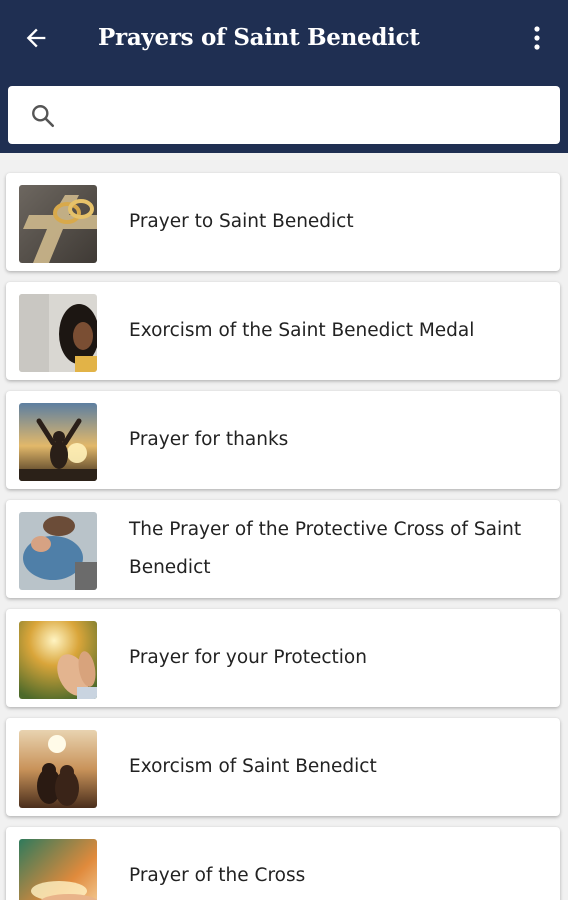 This screenshot has width=568, height=900. What do you see at coordinates (283, 863) in the screenshot?
I see `prayer-item: Prayer of the Cross` at bounding box center [283, 863].